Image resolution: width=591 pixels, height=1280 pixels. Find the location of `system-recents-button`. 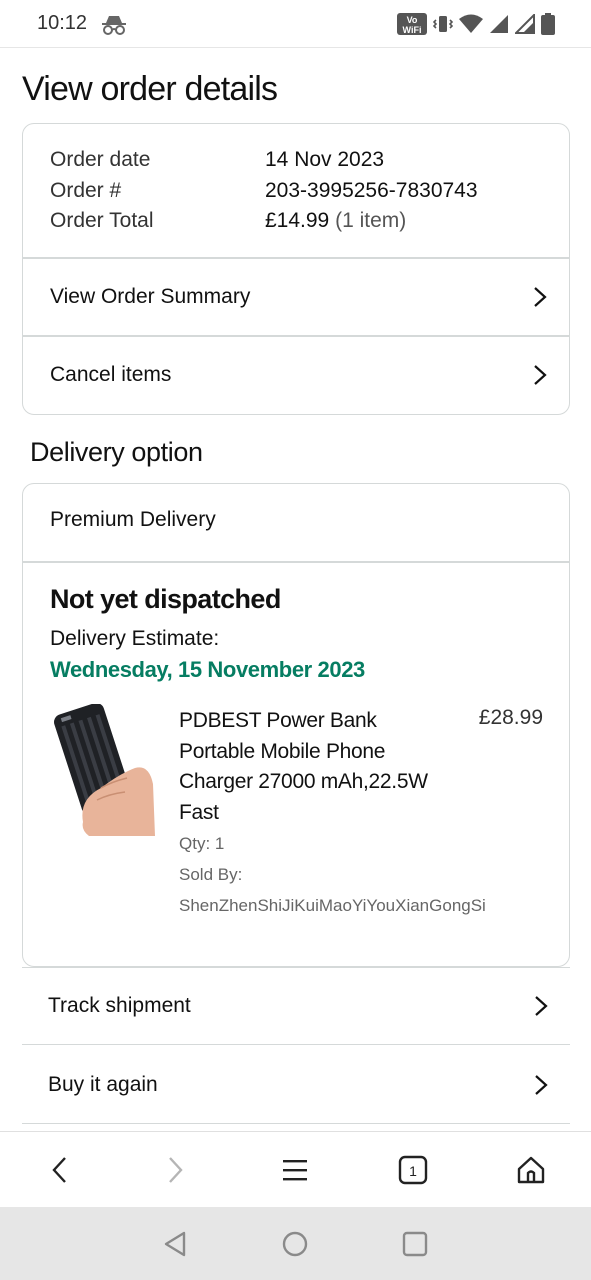

system-recents-button is located at coordinates (415, 1244).